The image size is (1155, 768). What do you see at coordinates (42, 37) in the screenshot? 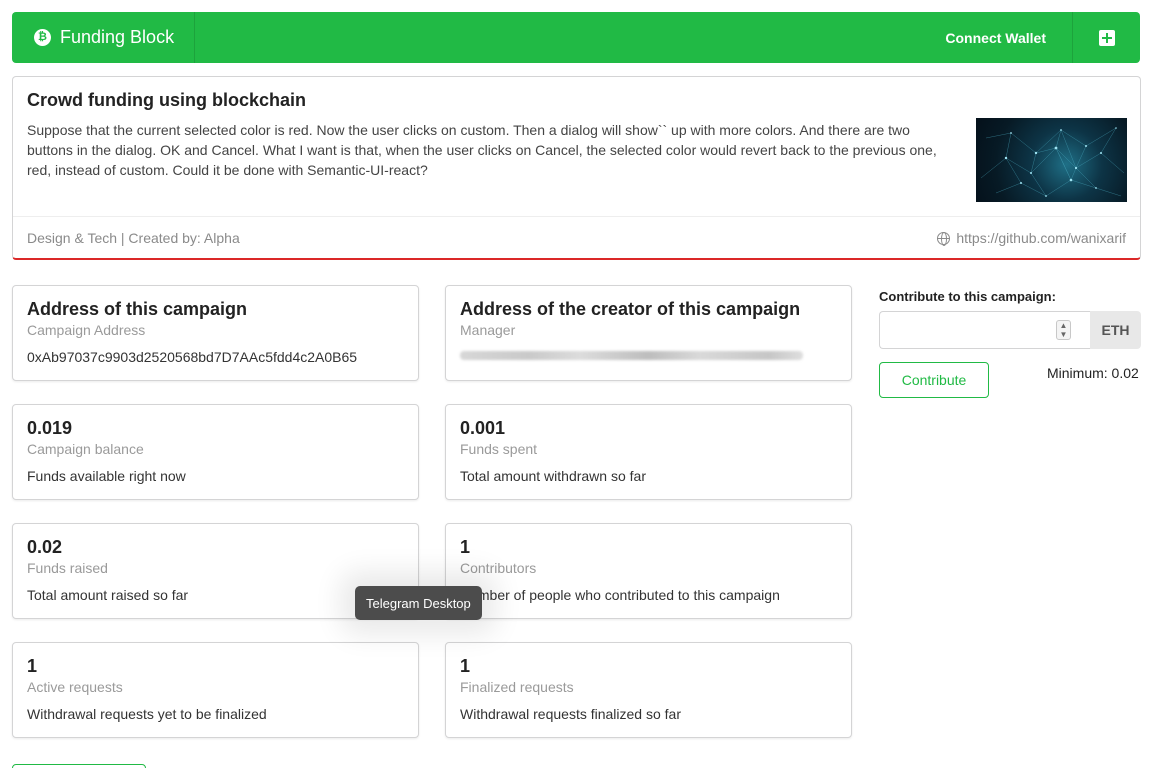
I see `bitcoin-icon: ₿` at bounding box center [42, 37].